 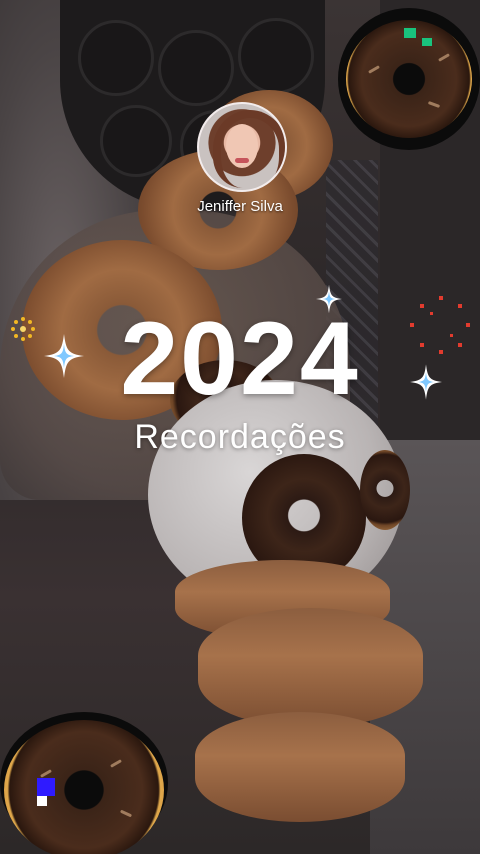 What do you see at coordinates (240, 206) in the screenshot?
I see `profile-name: Jeniffer Silva` at bounding box center [240, 206].